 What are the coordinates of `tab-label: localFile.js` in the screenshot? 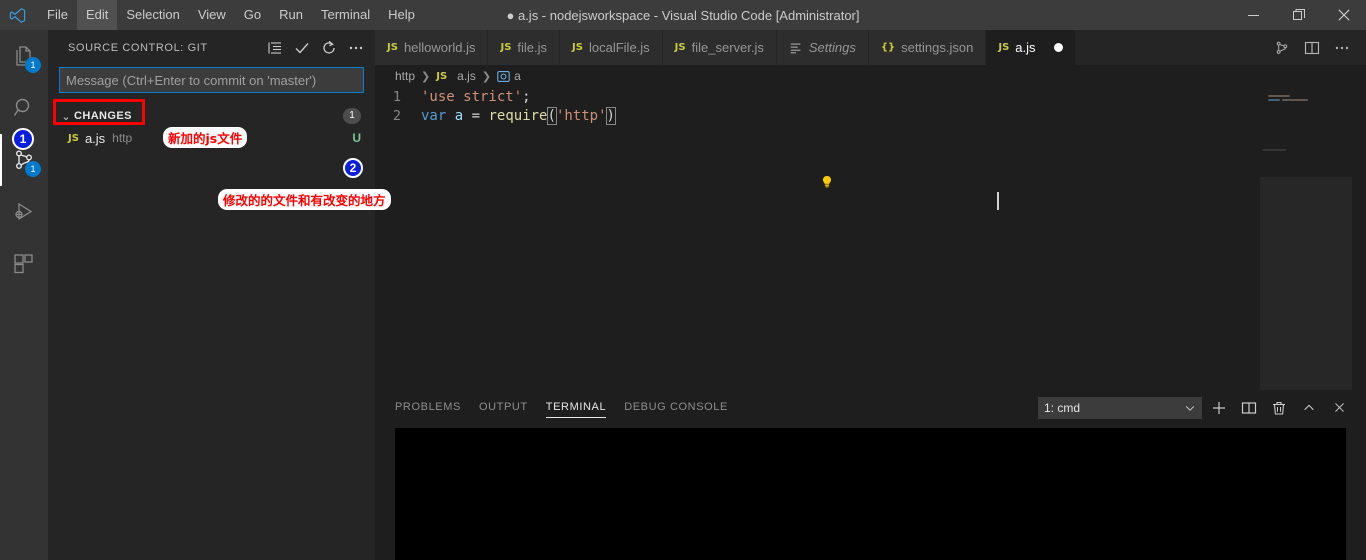 It's located at (619, 47).